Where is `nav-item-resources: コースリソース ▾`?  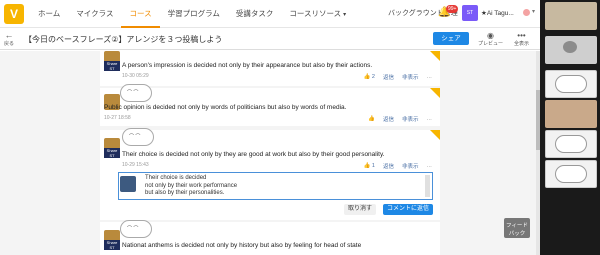 nav-item-resources: コースリソース ▾ is located at coordinates (317, 14).